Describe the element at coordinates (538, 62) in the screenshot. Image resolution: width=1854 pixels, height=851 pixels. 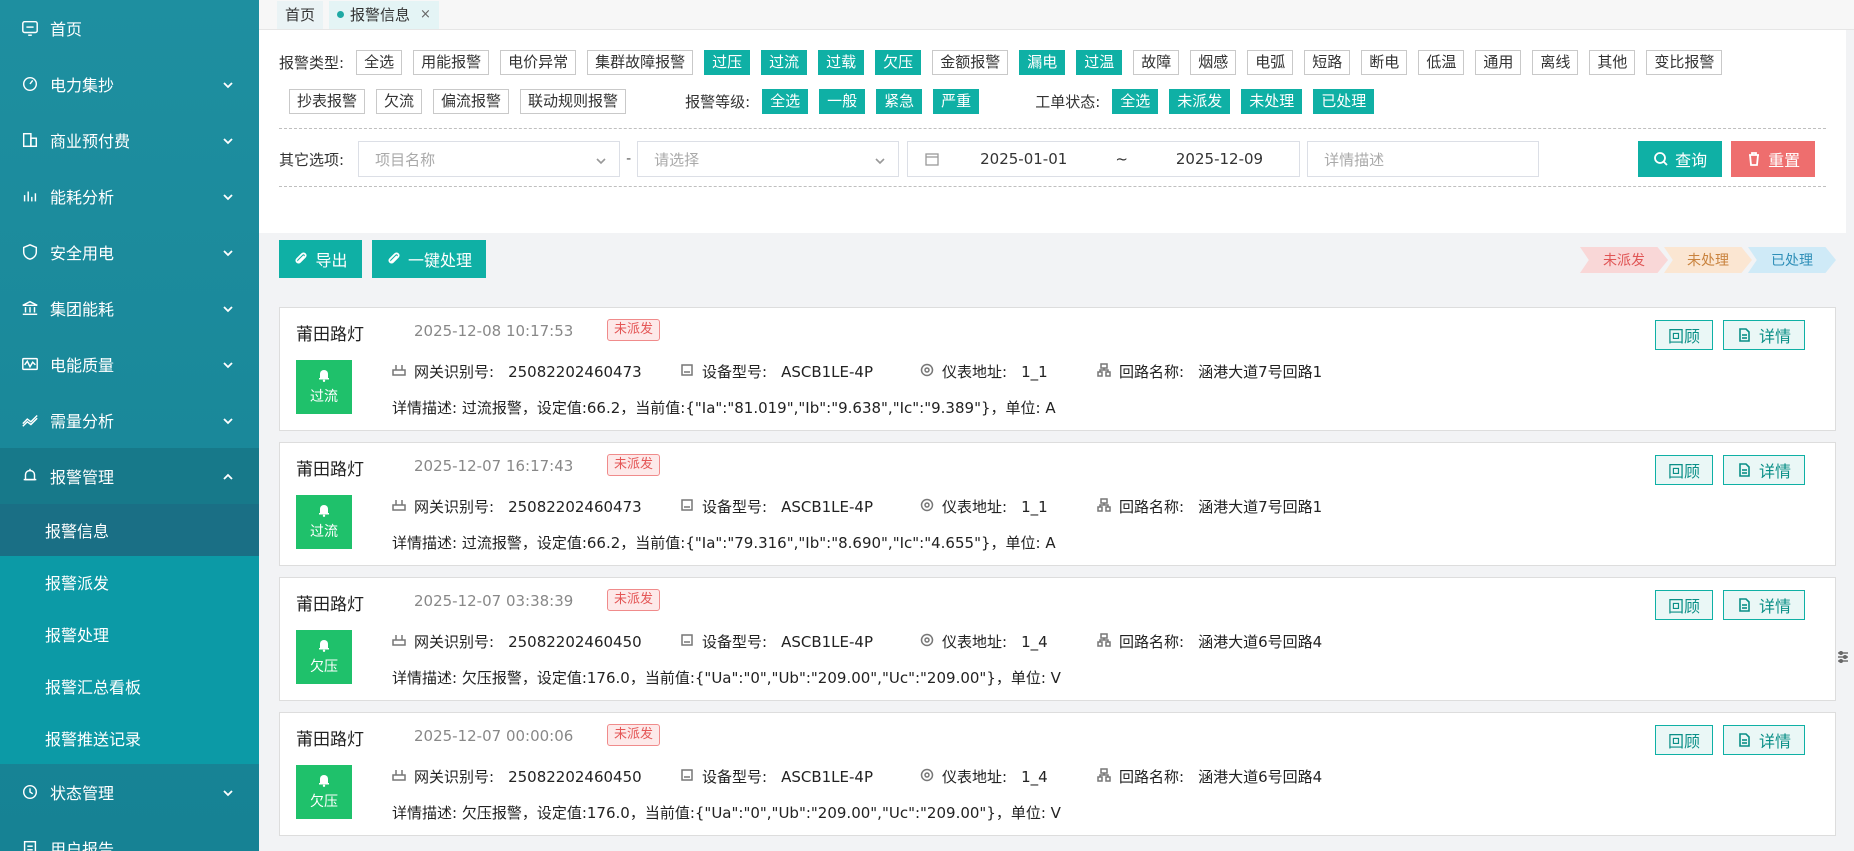
I see `alarm-type-chip: 电价异常` at that location.